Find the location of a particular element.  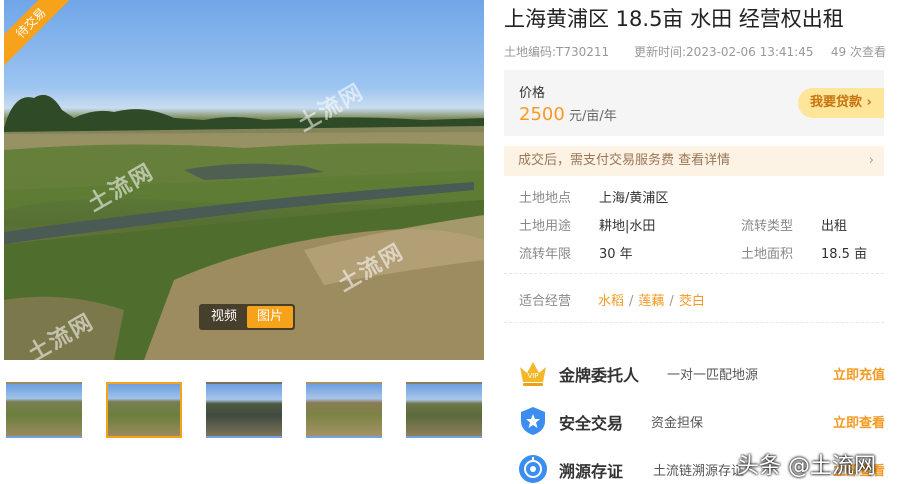

detail-key: 流转类型 is located at coordinates (767, 226).